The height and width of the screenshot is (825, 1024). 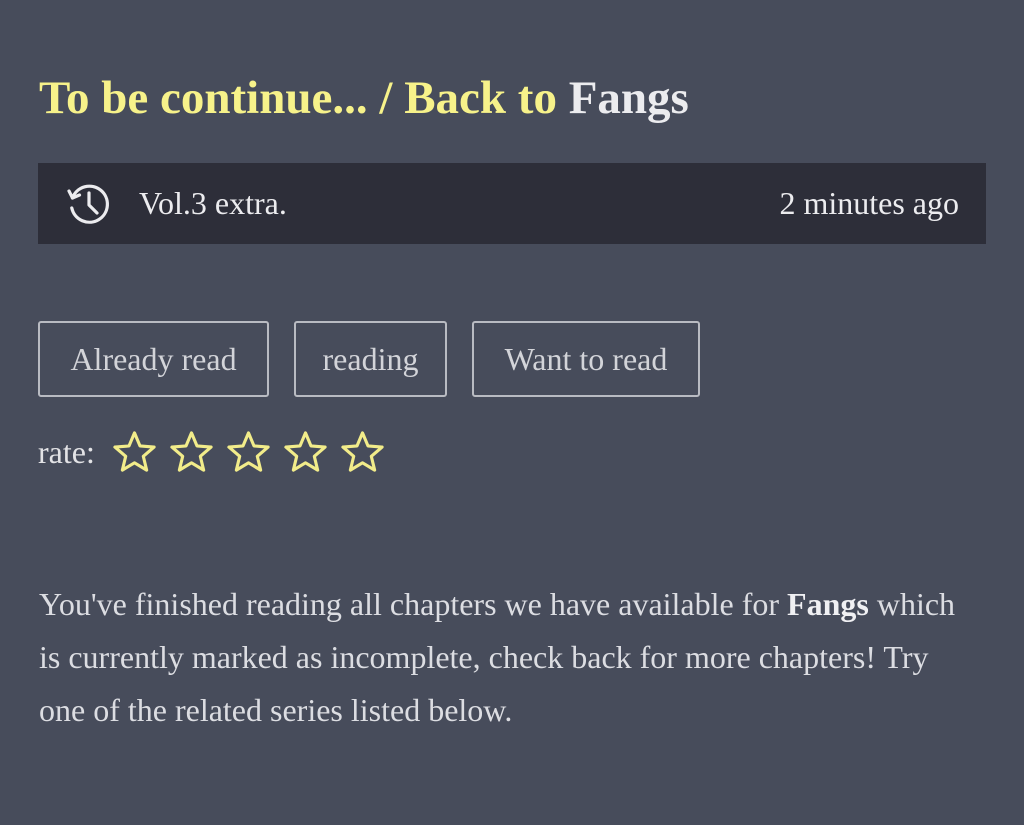 What do you see at coordinates (304, 98) in the screenshot?
I see `title-prefix: To be continue... / Back to` at bounding box center [304, 98].